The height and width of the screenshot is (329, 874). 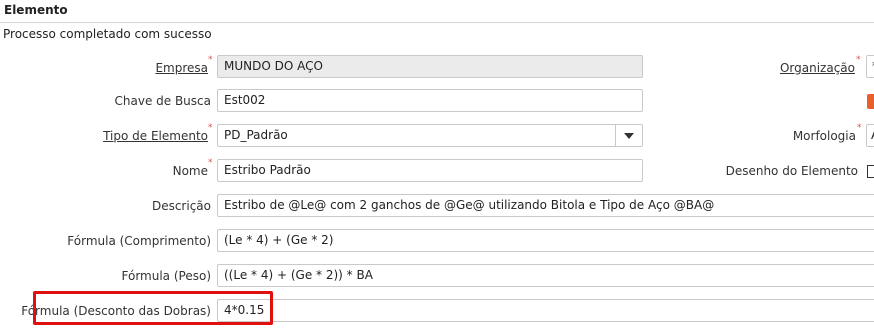 What do you see at coordinates (430, 66) in the screenshot?
I see `empresa-field: MUNDO DO AÇO` at bounding box center [430, 66].